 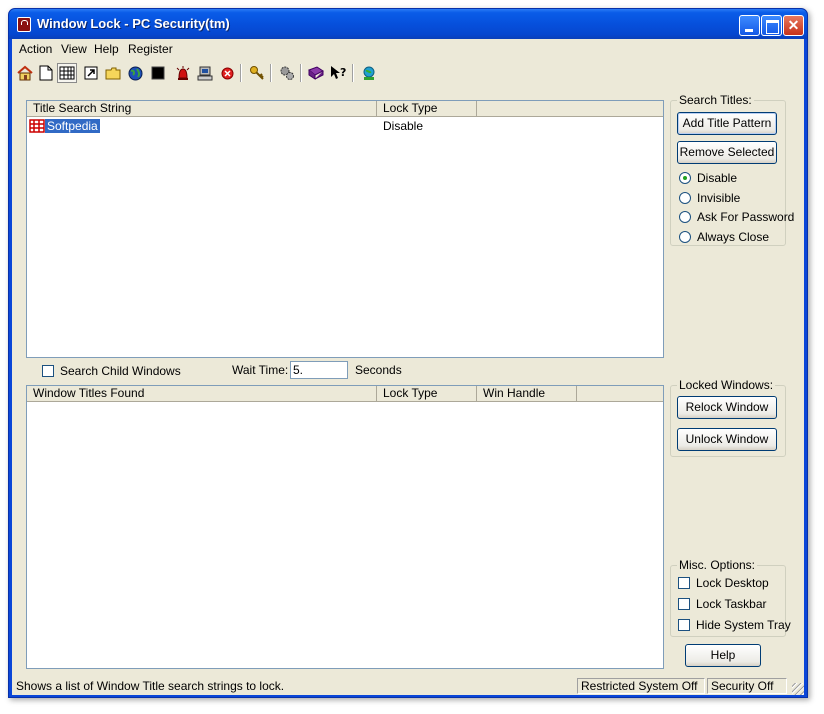 What do you see at coordinates (736, 217) in the screenshot?
I see `radio-ask-for-password: Ask For Password` at bounding box center [736, 217].